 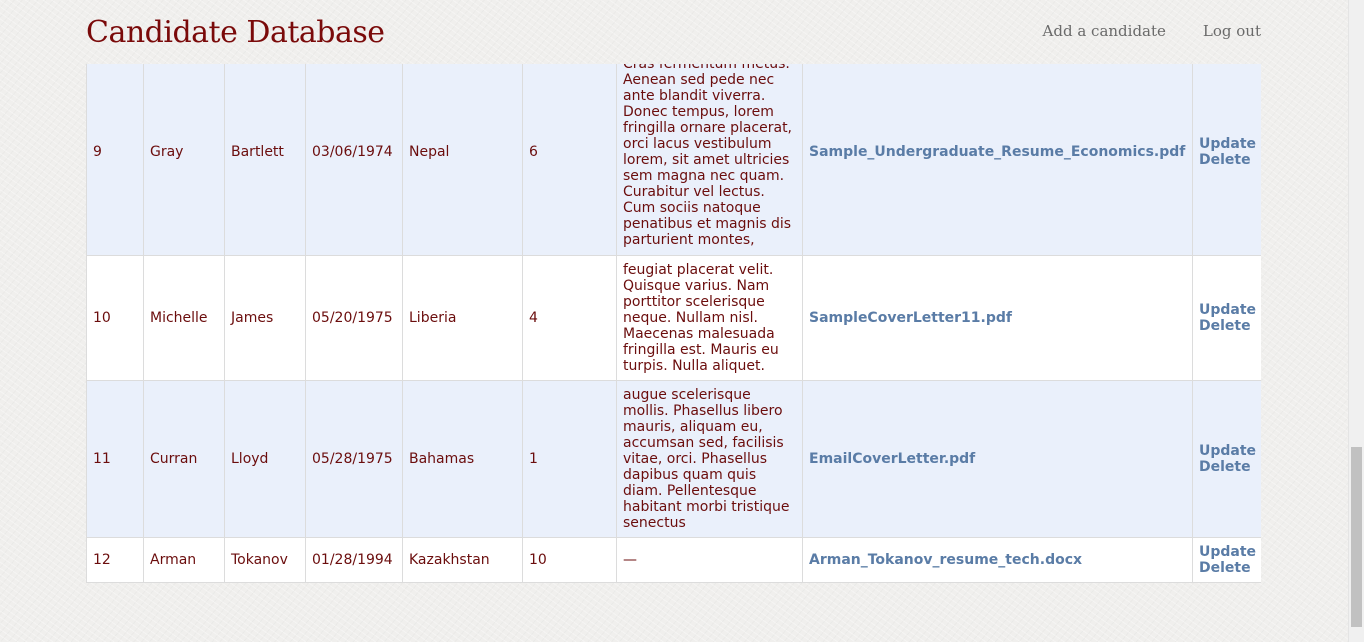 I want to click on cell-last-name: Bartlett, so click(x=265, y=160).